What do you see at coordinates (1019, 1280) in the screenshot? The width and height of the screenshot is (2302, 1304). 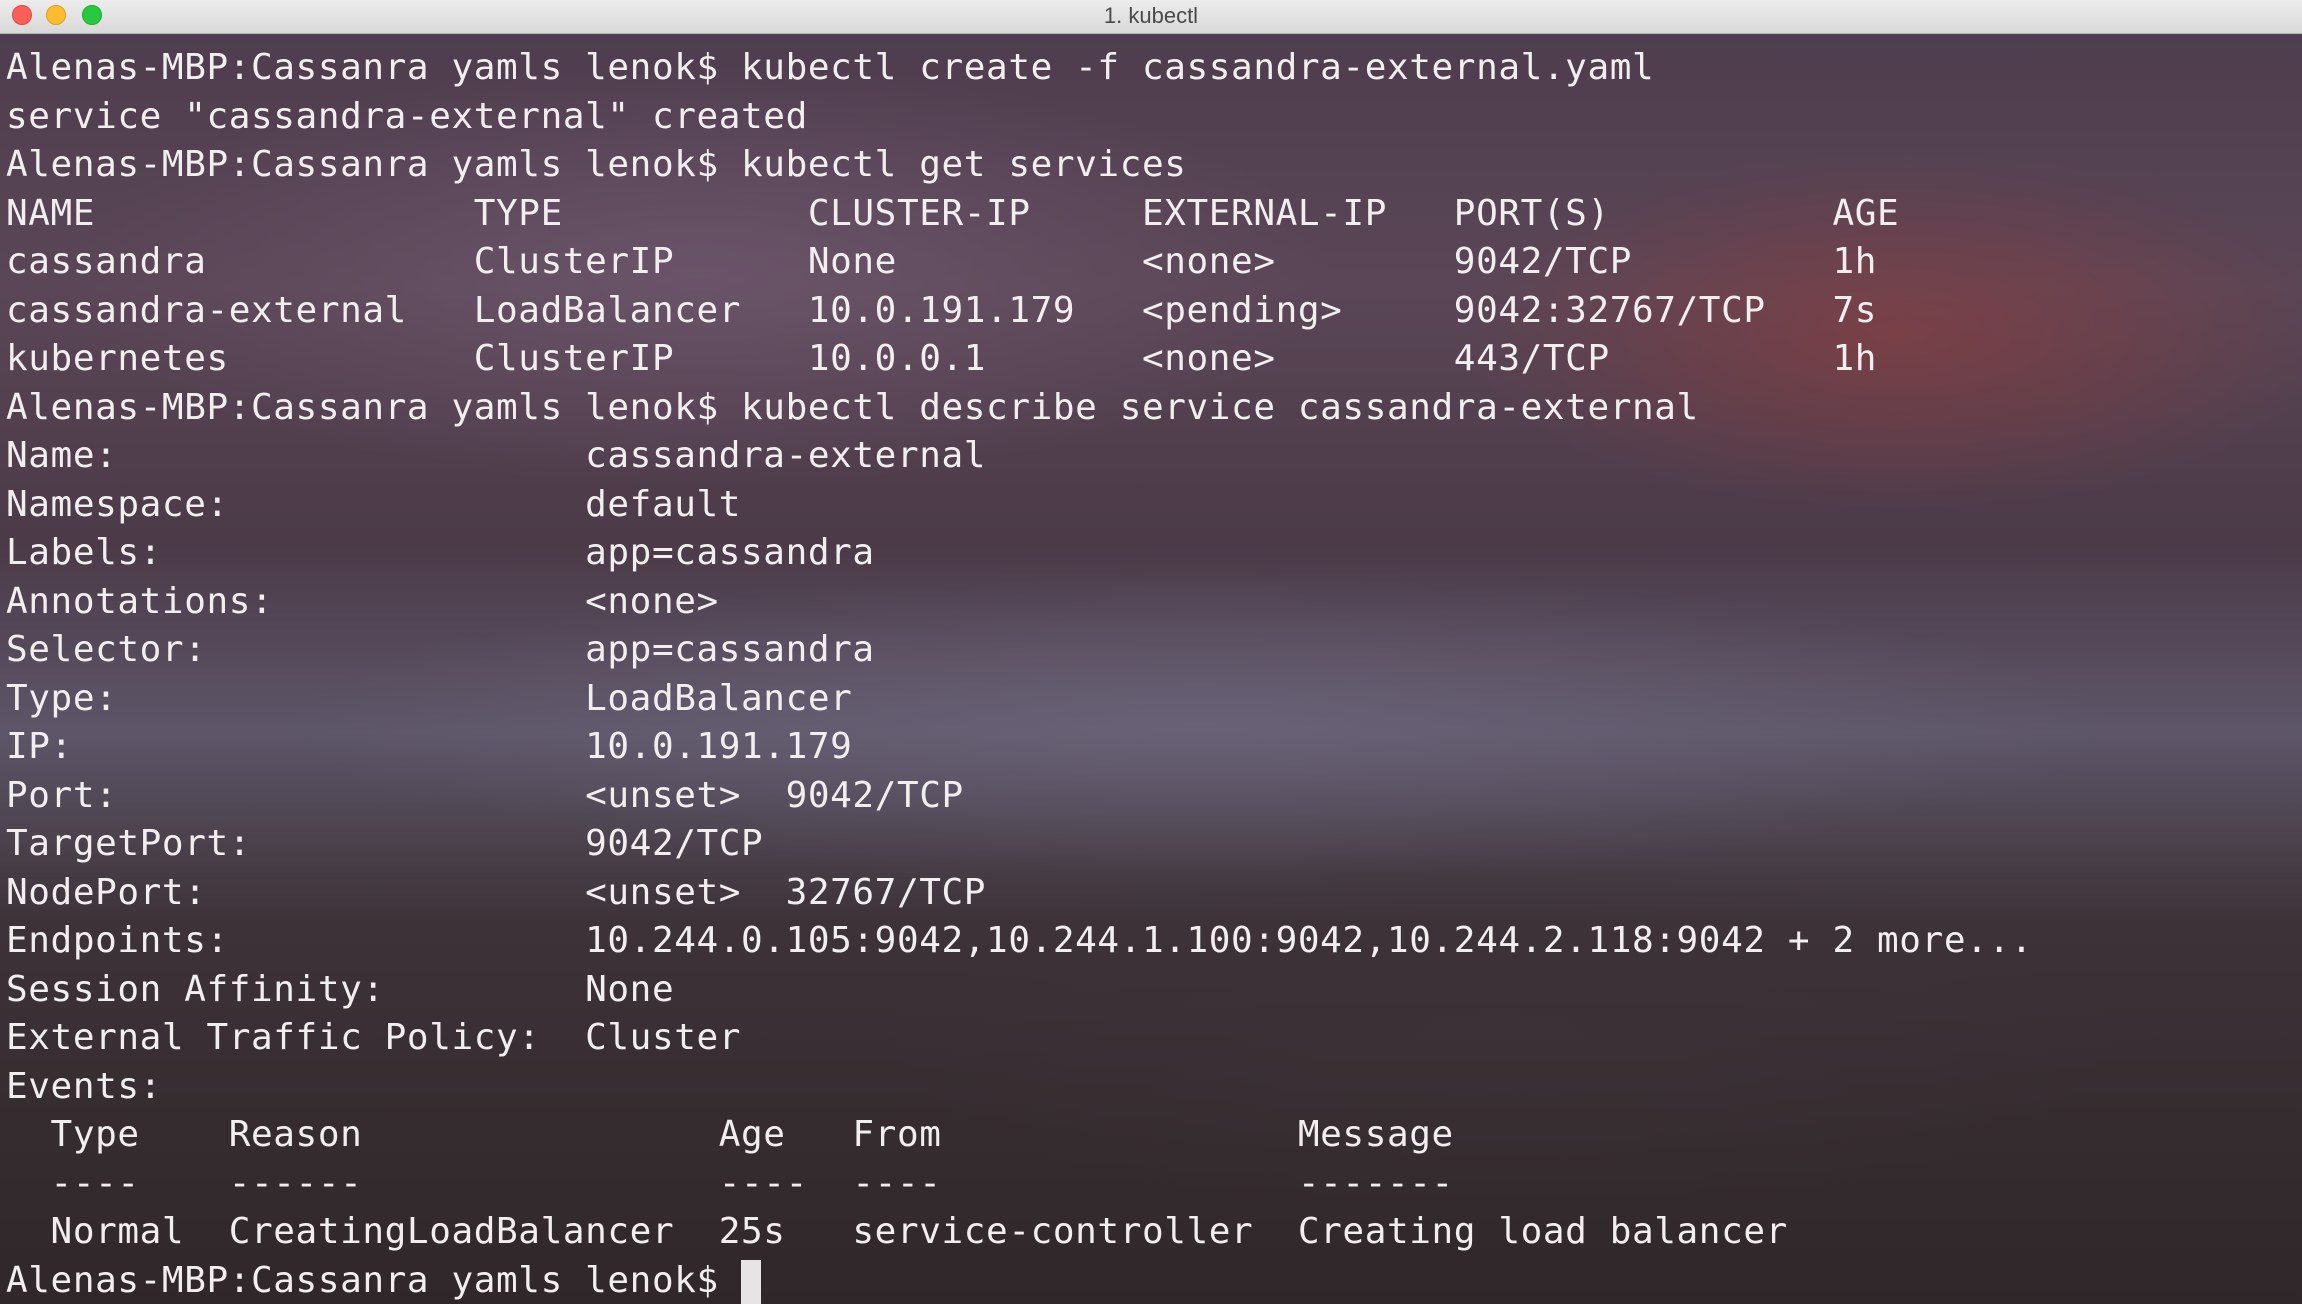 I see `prompt-line: Alenas-MBP:Cassanra yamls lenok$` at bounding box center [1019, 1280].